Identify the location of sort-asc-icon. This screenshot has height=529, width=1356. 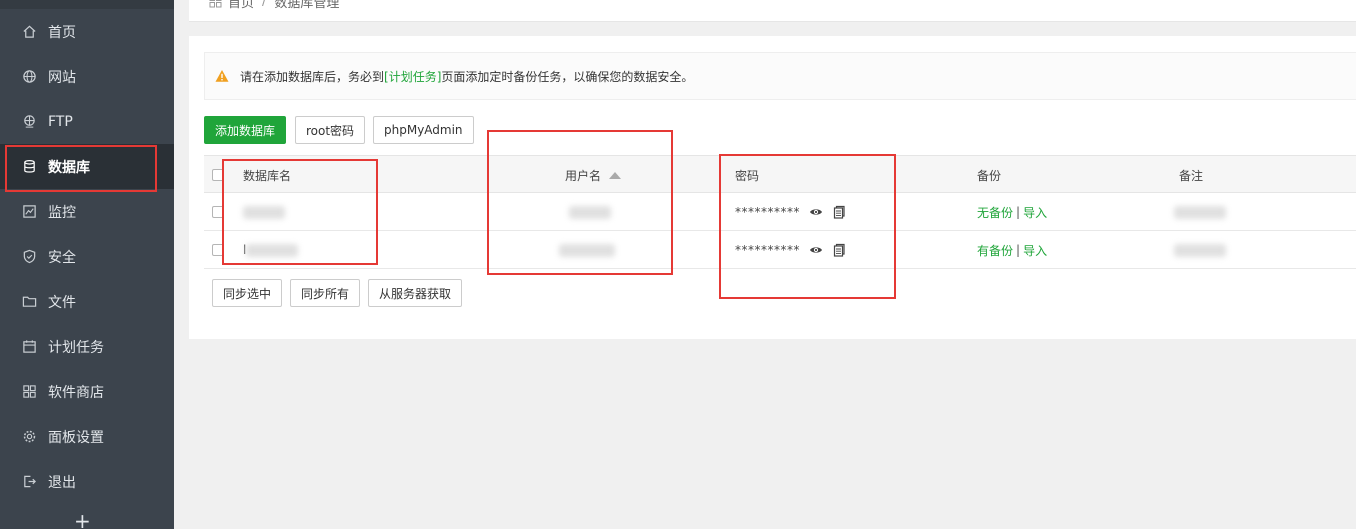
(615, 175).